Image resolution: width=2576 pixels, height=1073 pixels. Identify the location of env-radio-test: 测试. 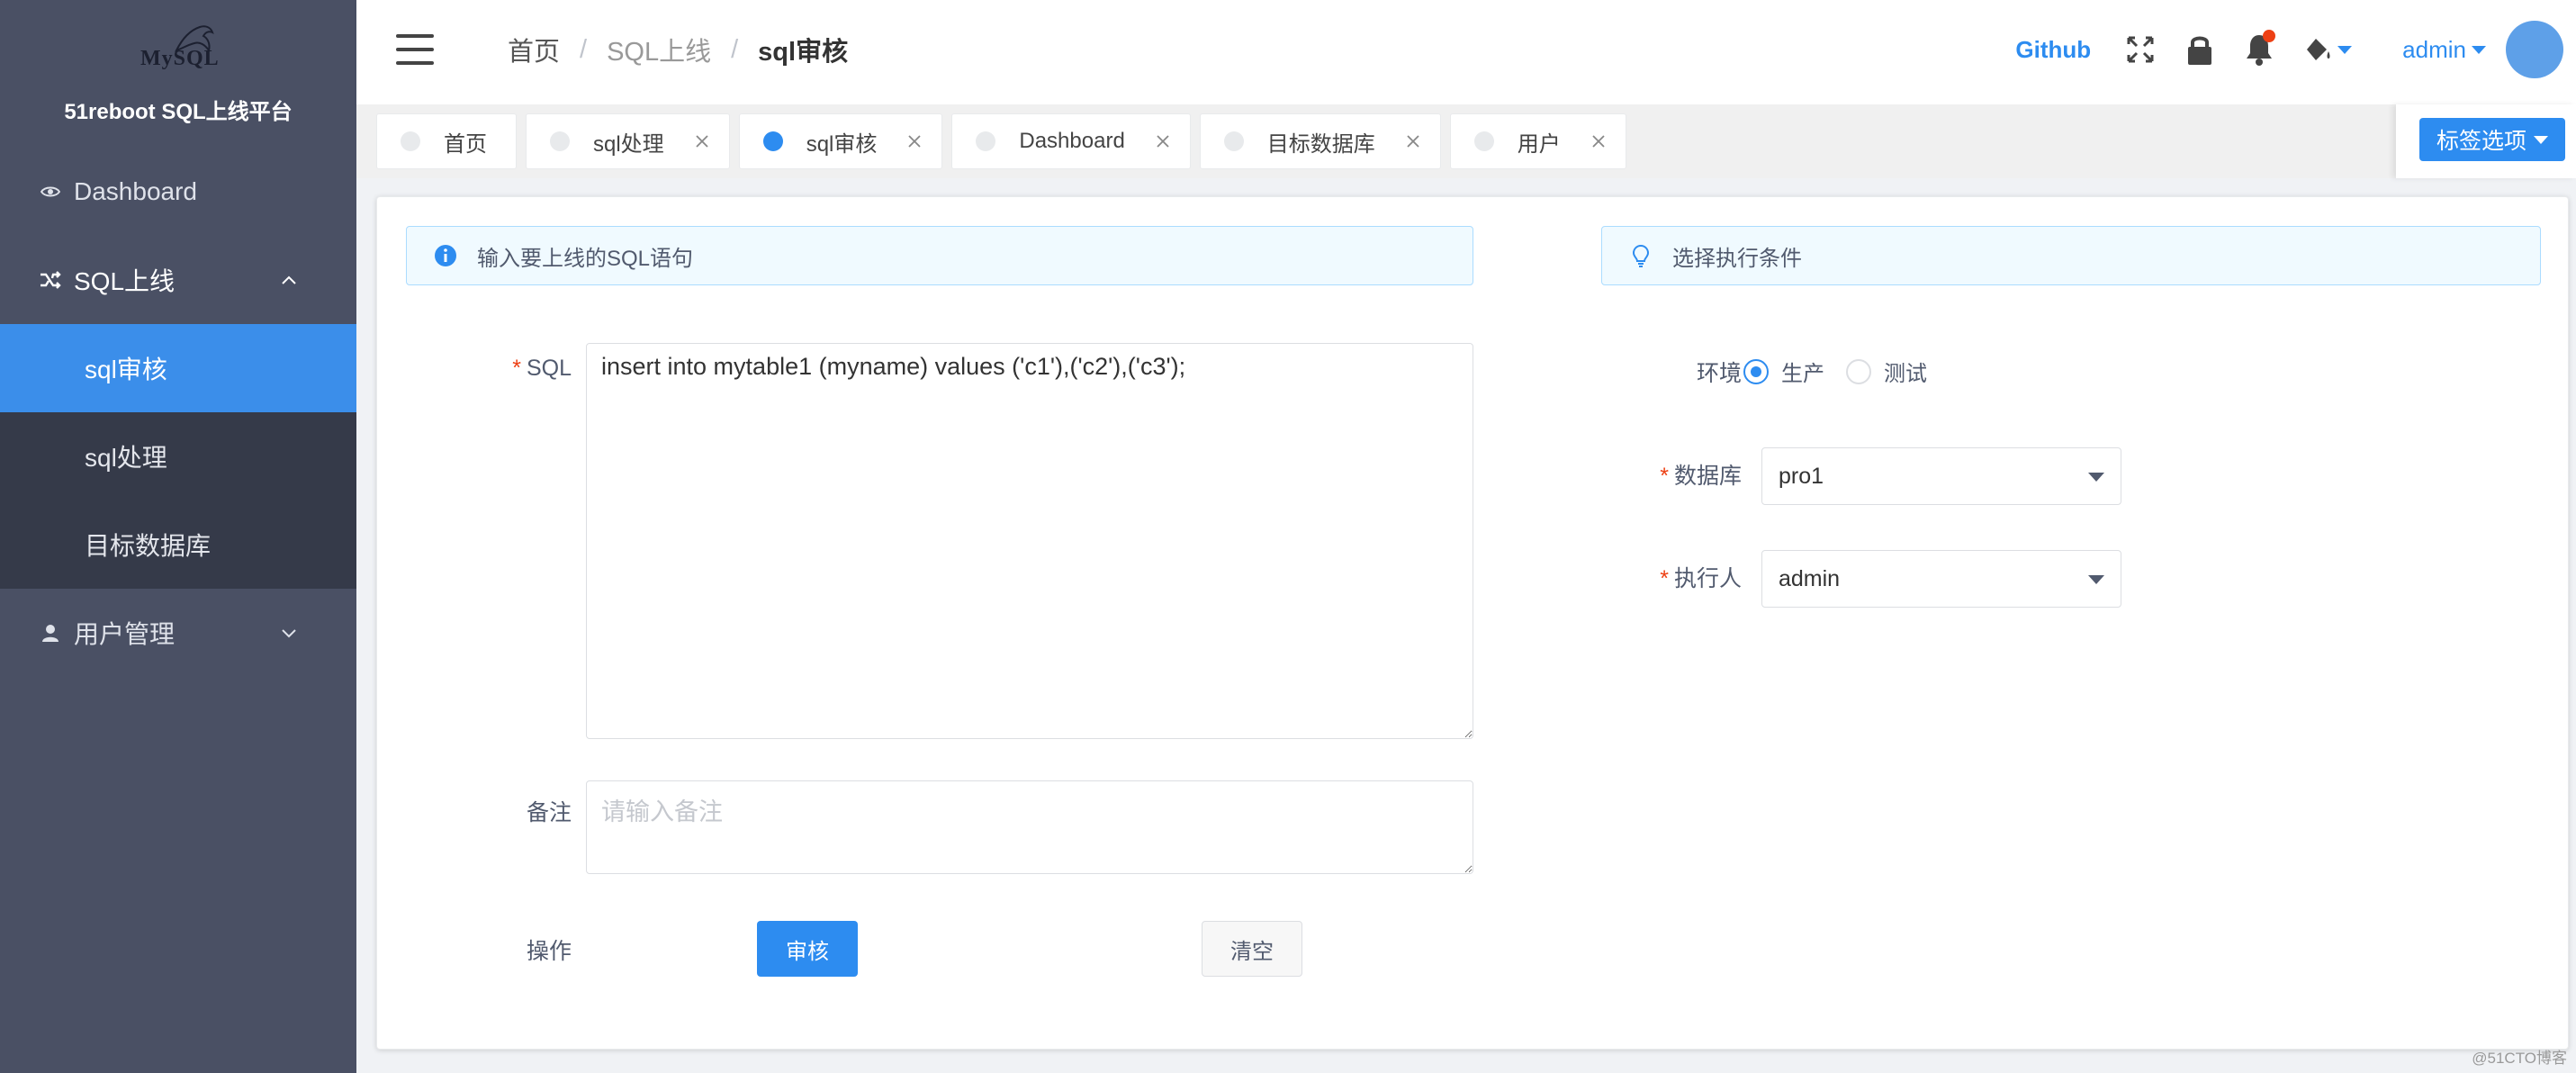
(1886, 372).